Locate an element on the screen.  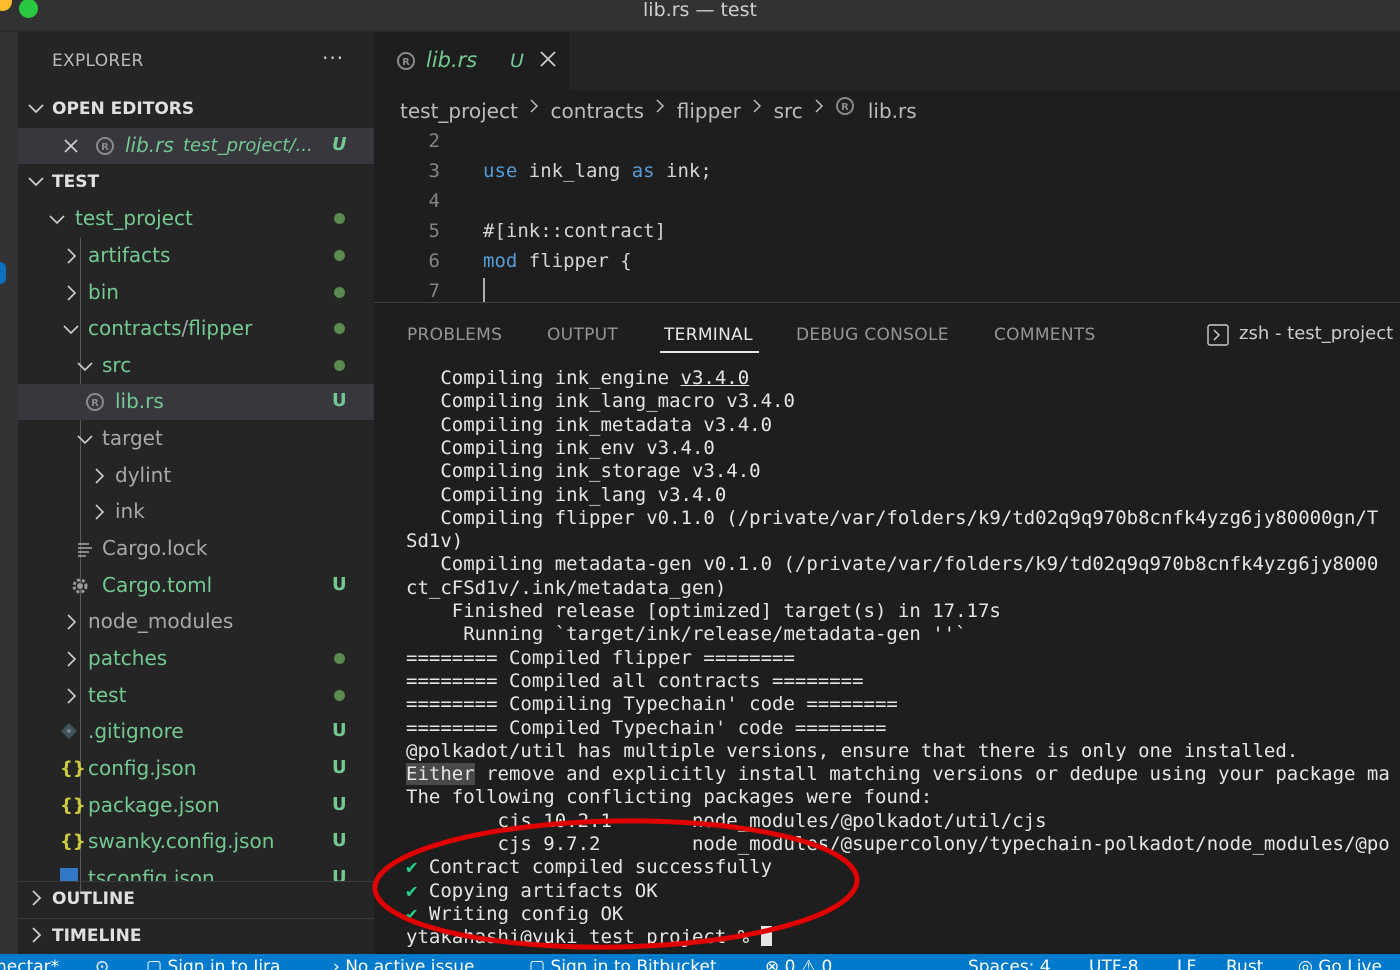
outline-section: OUTLINE is located at coordinates (196, 899).